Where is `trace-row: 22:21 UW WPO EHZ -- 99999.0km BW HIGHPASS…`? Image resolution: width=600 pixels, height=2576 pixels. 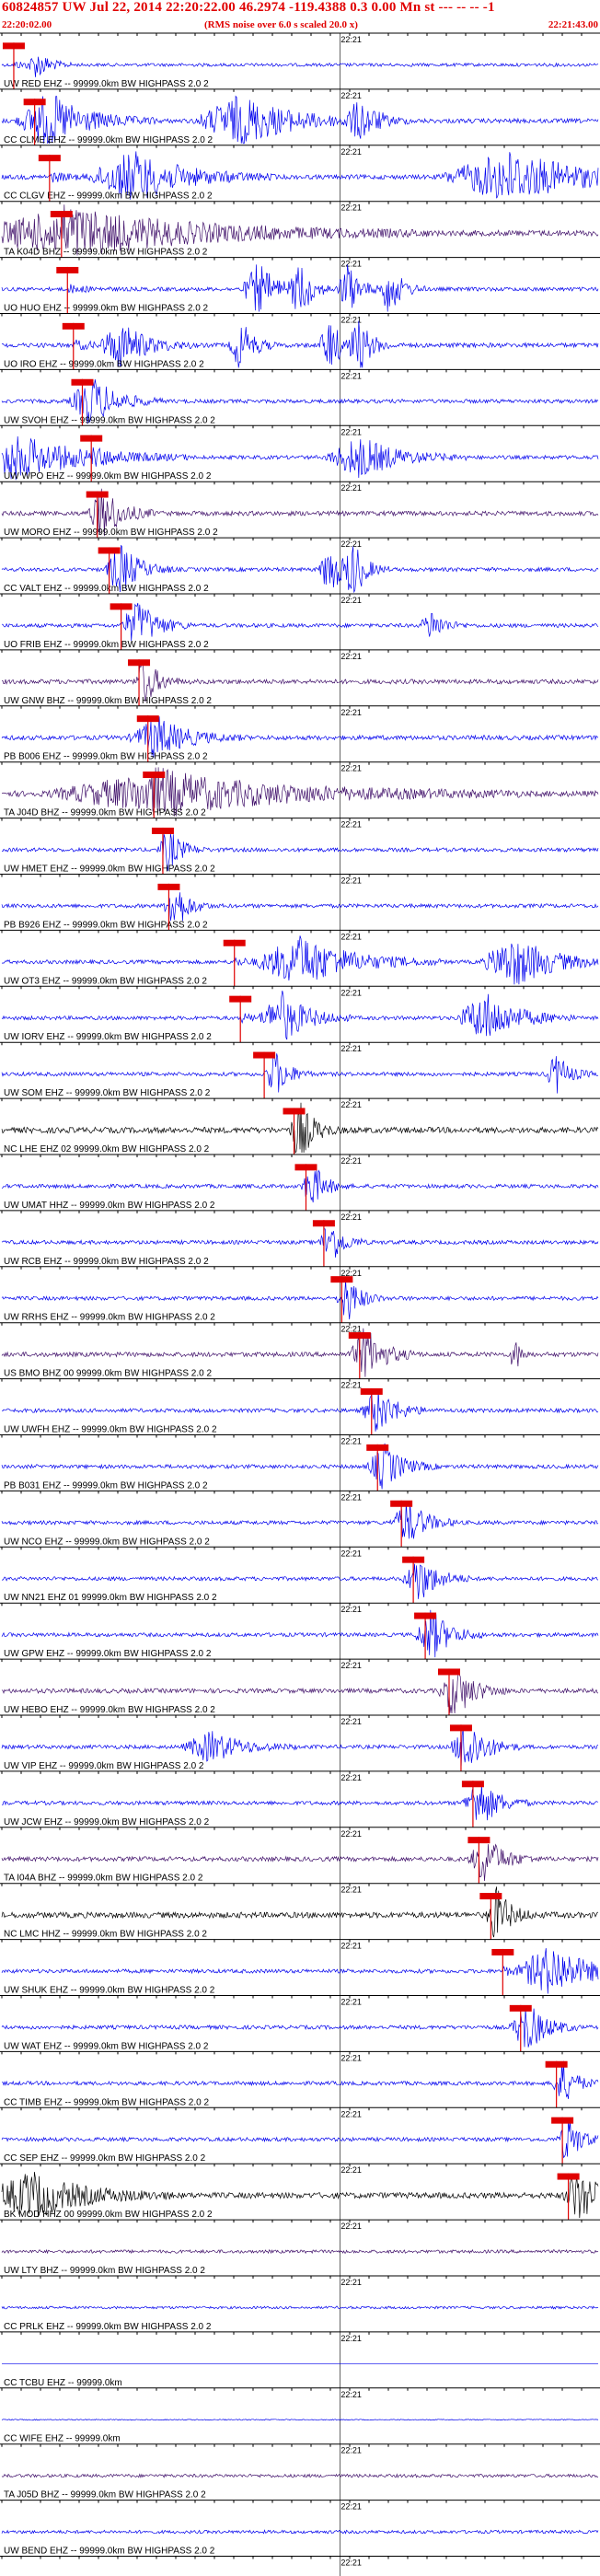
trace-row: 22:21 UW WPO EHZ -- 99999.0km BW HIGHPASS… is located at coordinates (300, 453).